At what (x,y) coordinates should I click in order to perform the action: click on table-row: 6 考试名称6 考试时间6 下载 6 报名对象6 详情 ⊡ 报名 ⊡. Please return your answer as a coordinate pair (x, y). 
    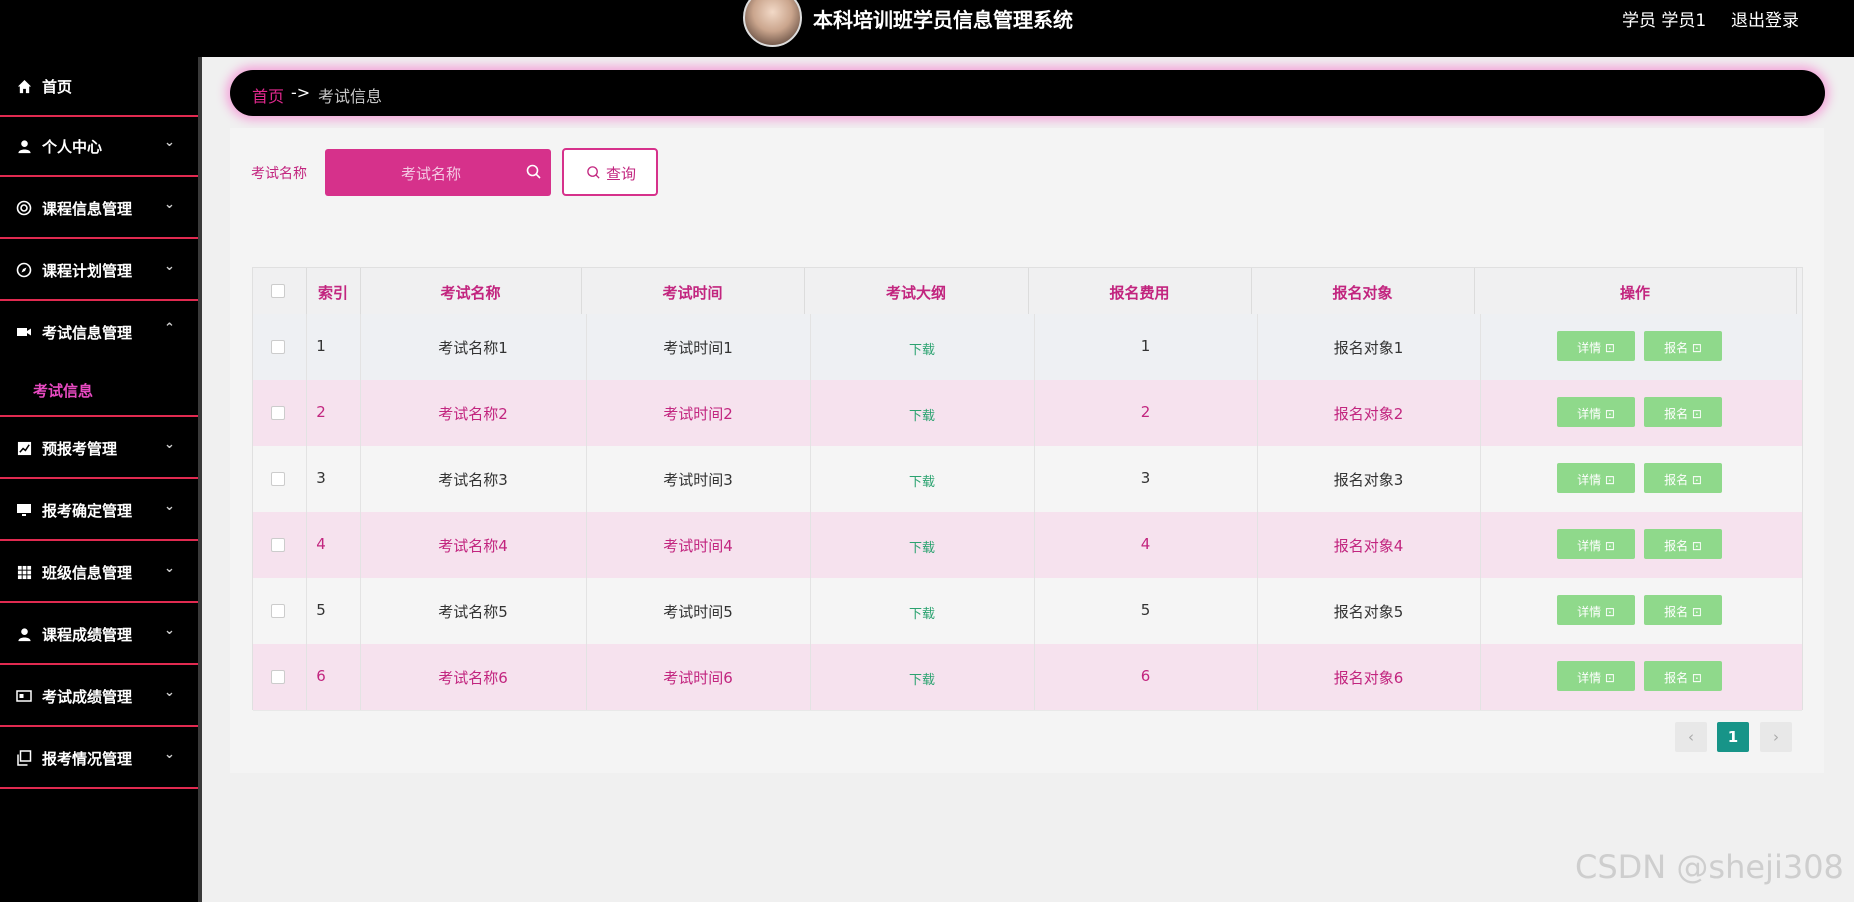
    Looking at the image, I should click on (1027, 677).